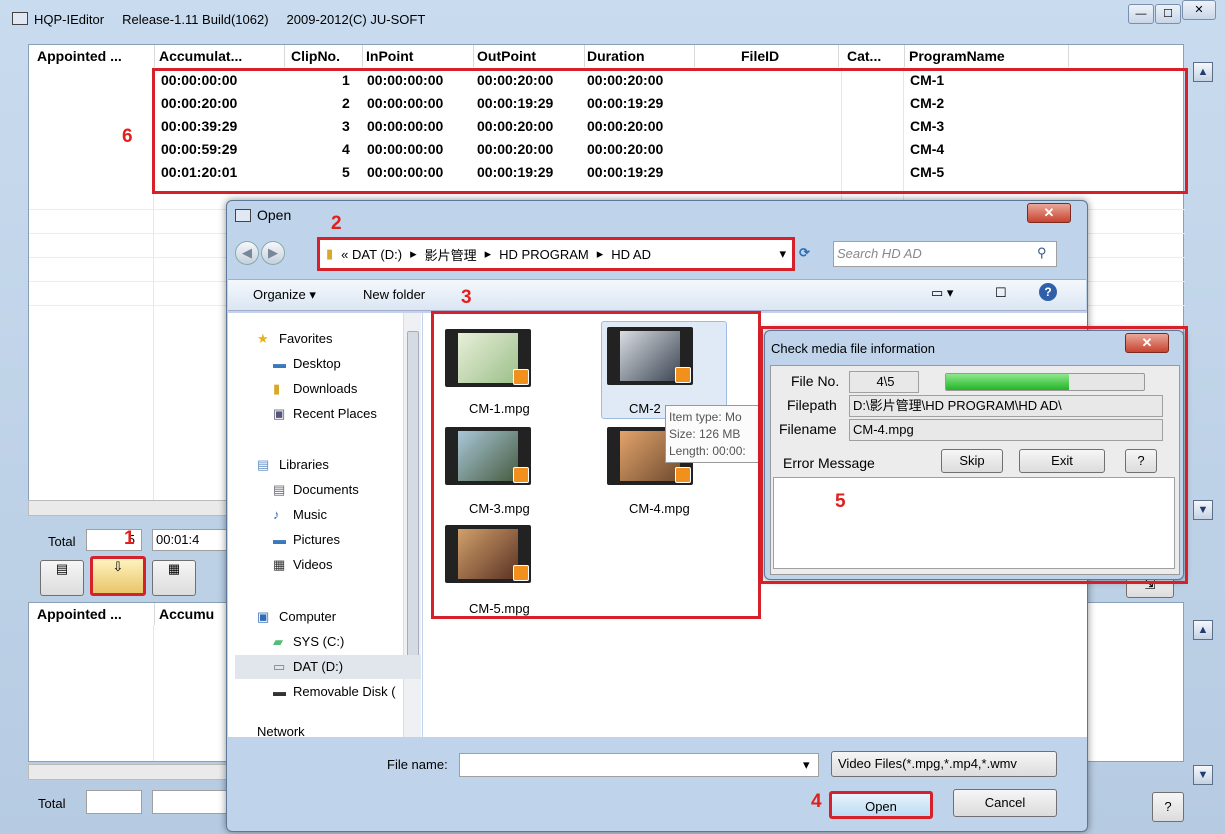  Describe the element at coordinates (279, 539) in the screenshot. I see `pictures-icon: ▬` at that location.